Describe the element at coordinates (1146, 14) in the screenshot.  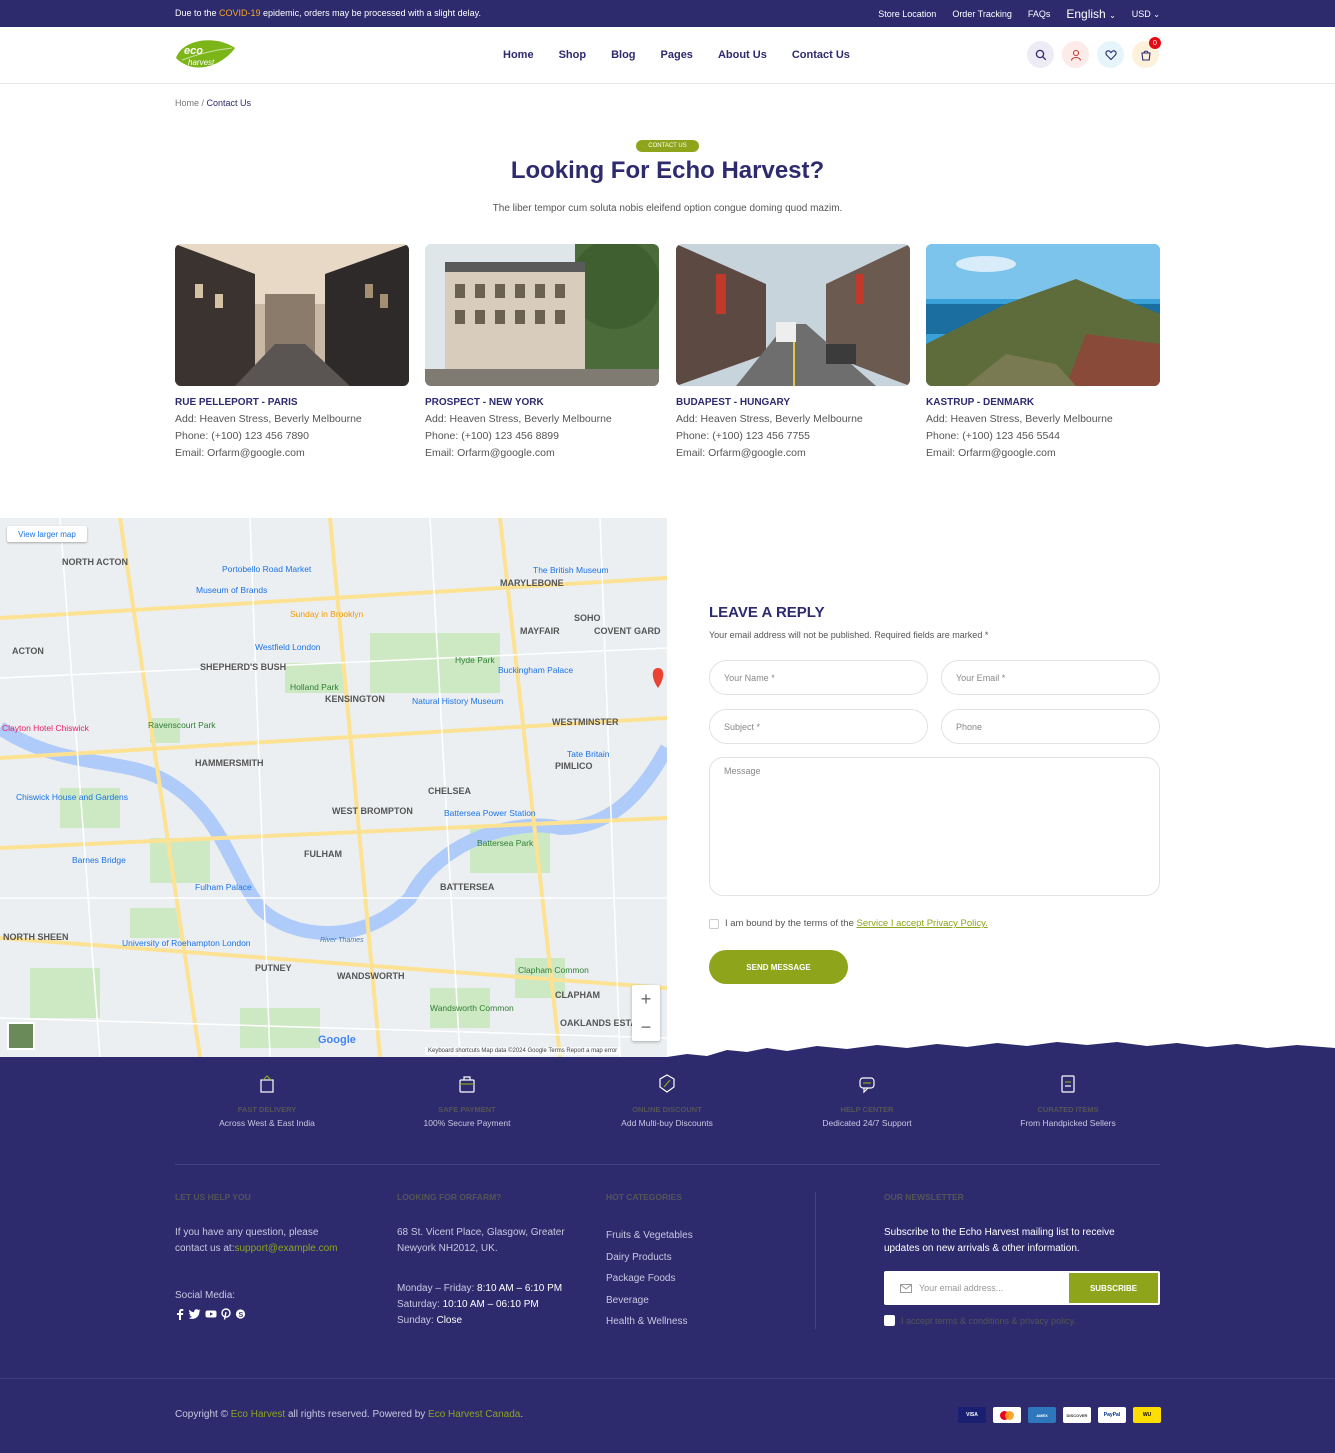
I see `currency-select: USD ⌄` at that location.